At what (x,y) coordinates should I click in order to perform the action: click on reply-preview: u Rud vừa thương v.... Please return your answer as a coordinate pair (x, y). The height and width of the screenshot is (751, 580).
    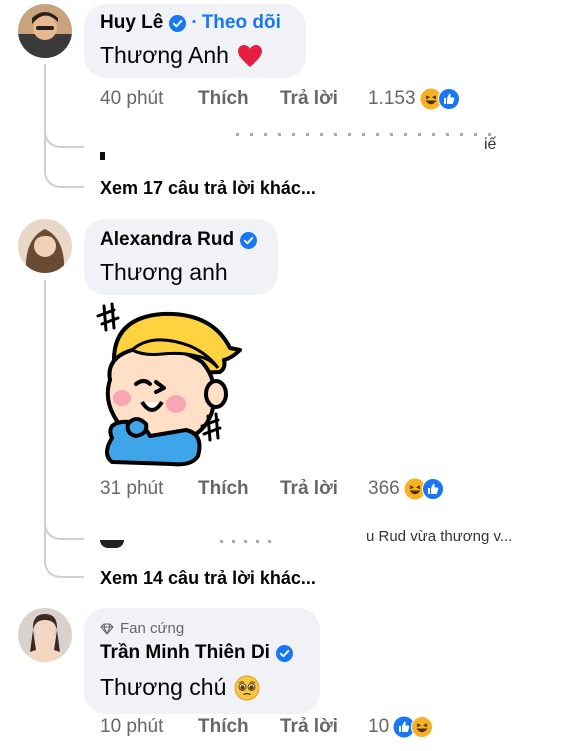
    Looking at the image, I should click on (439, 536).